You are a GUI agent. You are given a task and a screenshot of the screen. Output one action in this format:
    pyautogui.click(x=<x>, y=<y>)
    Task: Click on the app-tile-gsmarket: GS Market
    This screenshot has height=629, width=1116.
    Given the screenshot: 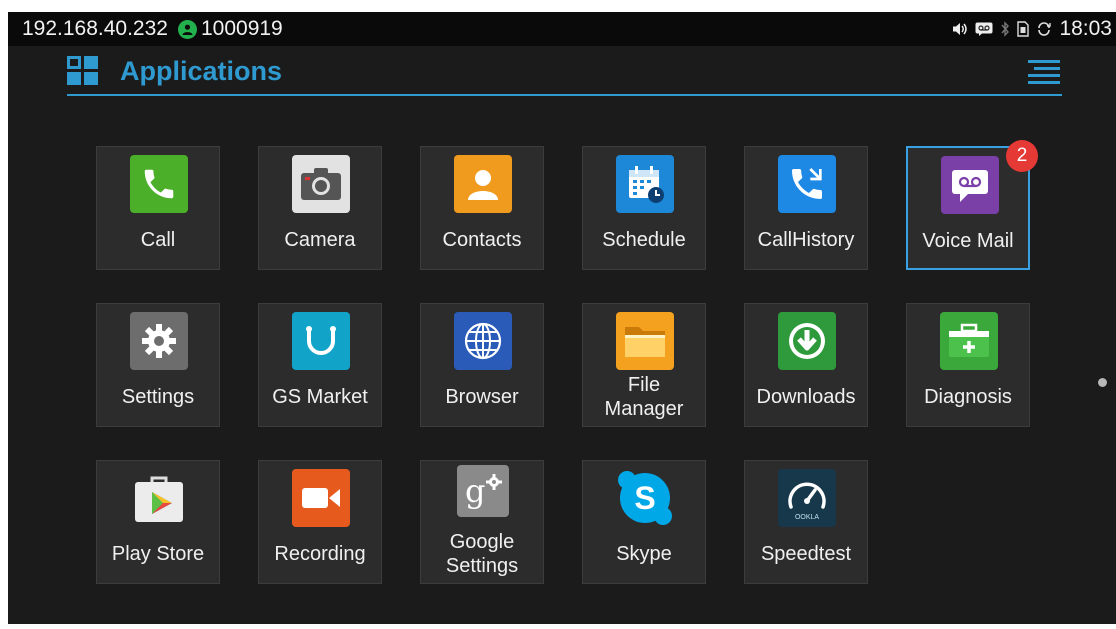 What is the action you would take?
    pyautogui.click(x=320, y=365)
    